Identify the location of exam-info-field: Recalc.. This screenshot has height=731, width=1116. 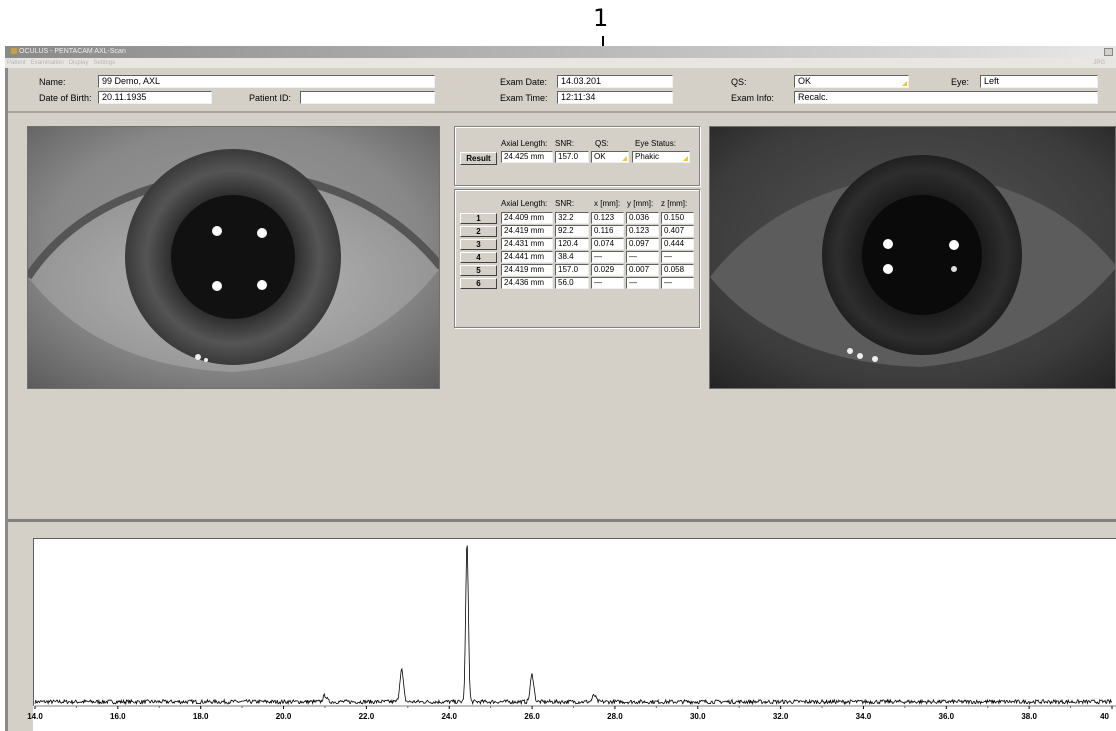
(946, 97).